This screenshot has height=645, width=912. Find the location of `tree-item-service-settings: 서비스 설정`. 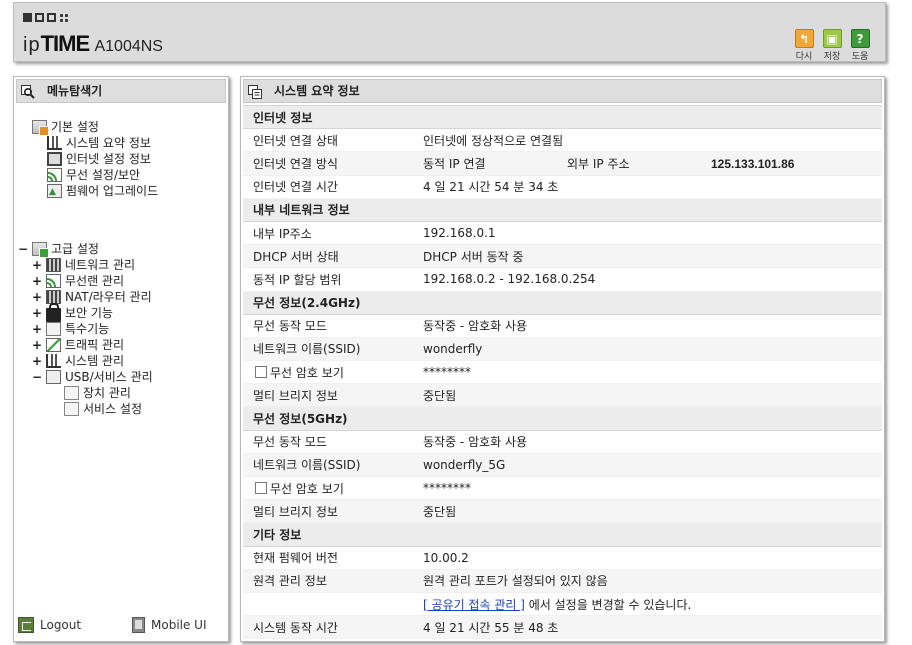

tree-item-service-settings: 서비스 설정 is located at coordinates (108, 409).